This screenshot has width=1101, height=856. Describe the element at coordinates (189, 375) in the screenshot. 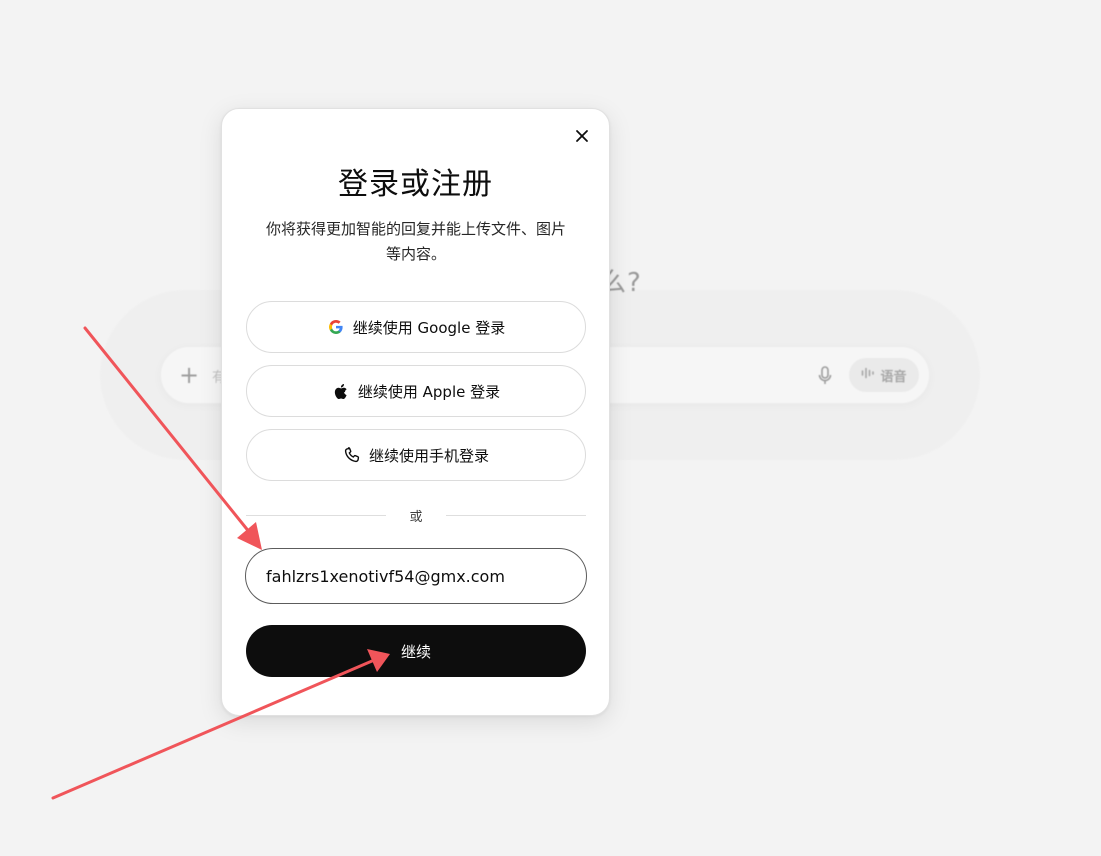

I see `plus-icon: +` at that location.